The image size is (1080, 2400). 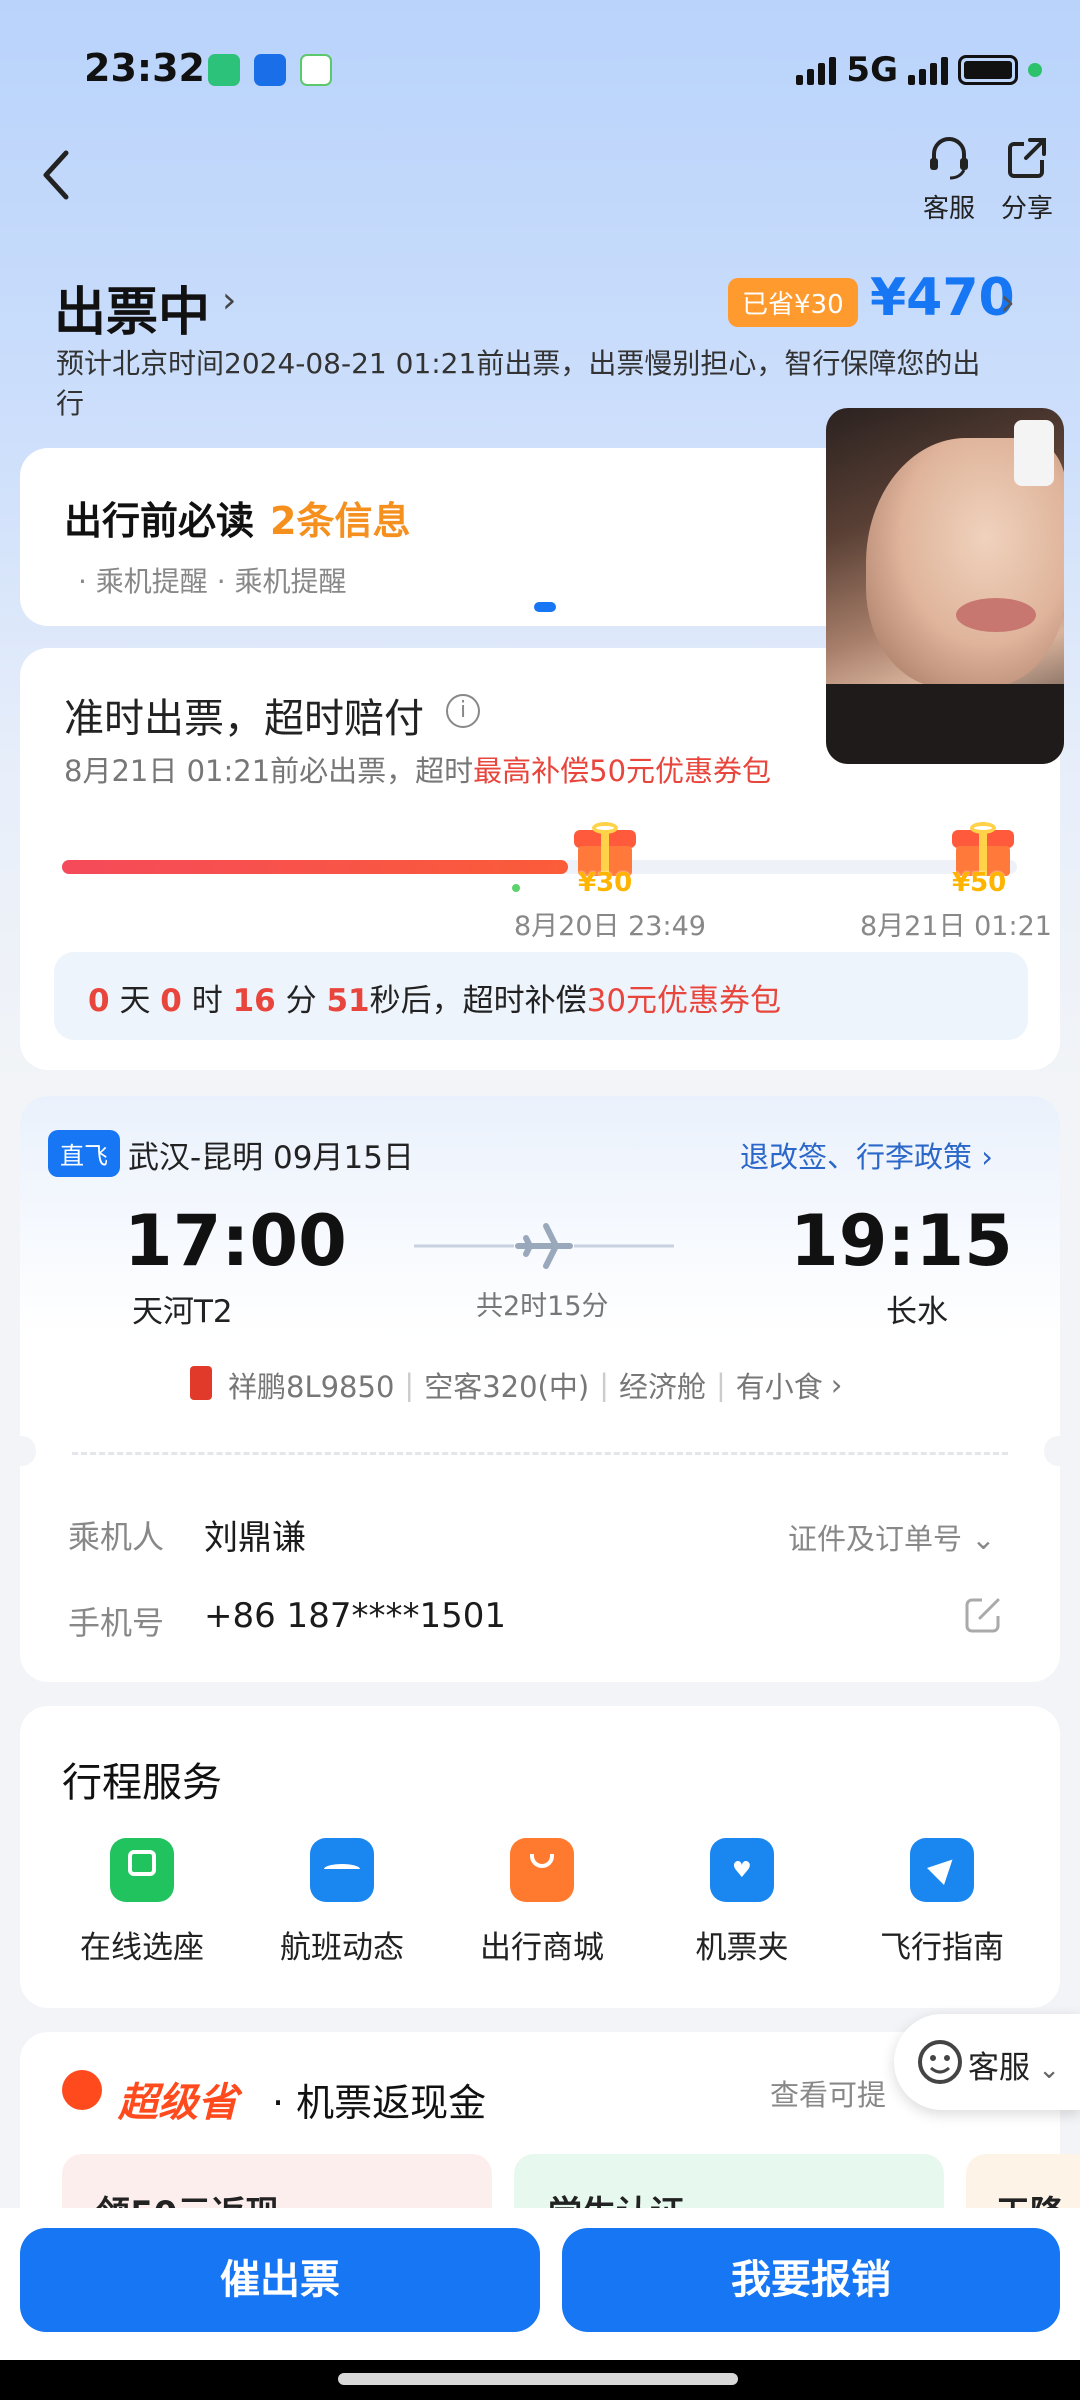 I want to click on milestone2-amount: ¥50, so click(x=979, y=883).